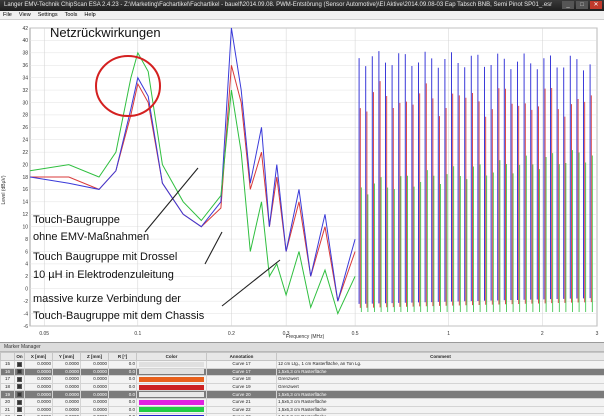 The width and height of the screenshot is (604, 416). Describe the element at coordinates (7, 379) in the screenshot. I see `row-id: 17` at that location.